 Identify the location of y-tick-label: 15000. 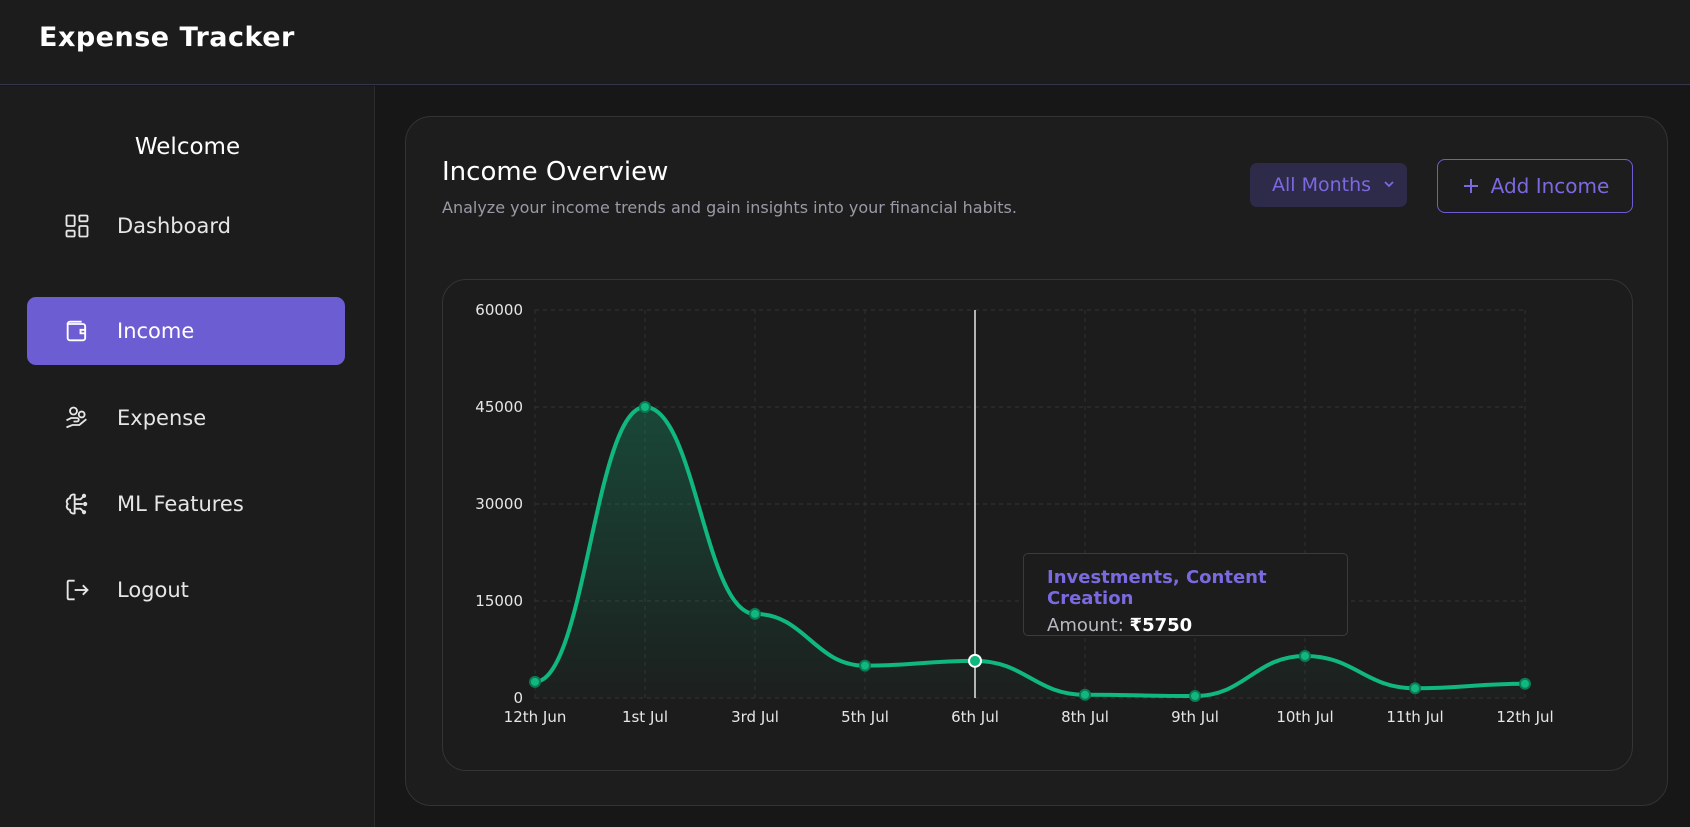
(499, 601).